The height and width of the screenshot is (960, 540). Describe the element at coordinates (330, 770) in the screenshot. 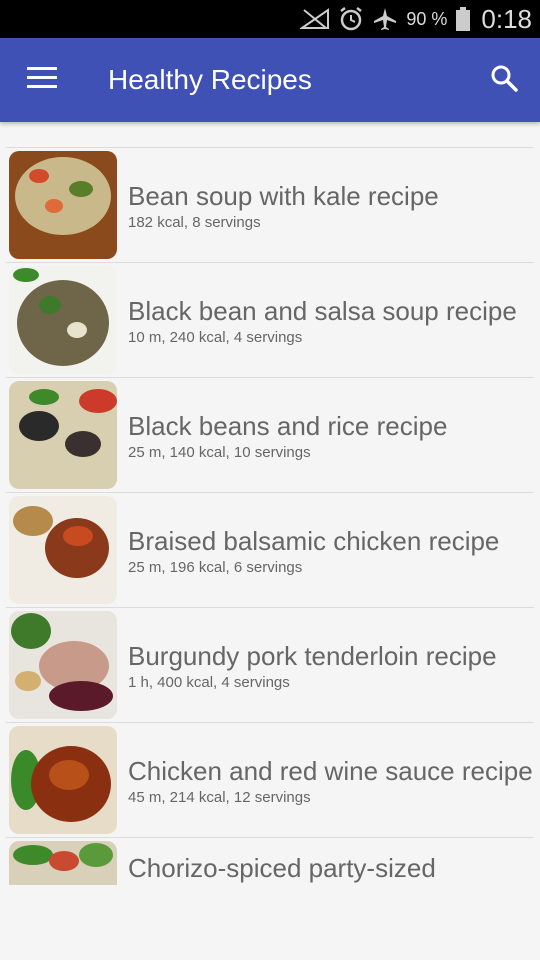

I see `recipe-title: Chicken and red wine sauce recipe` at that location.